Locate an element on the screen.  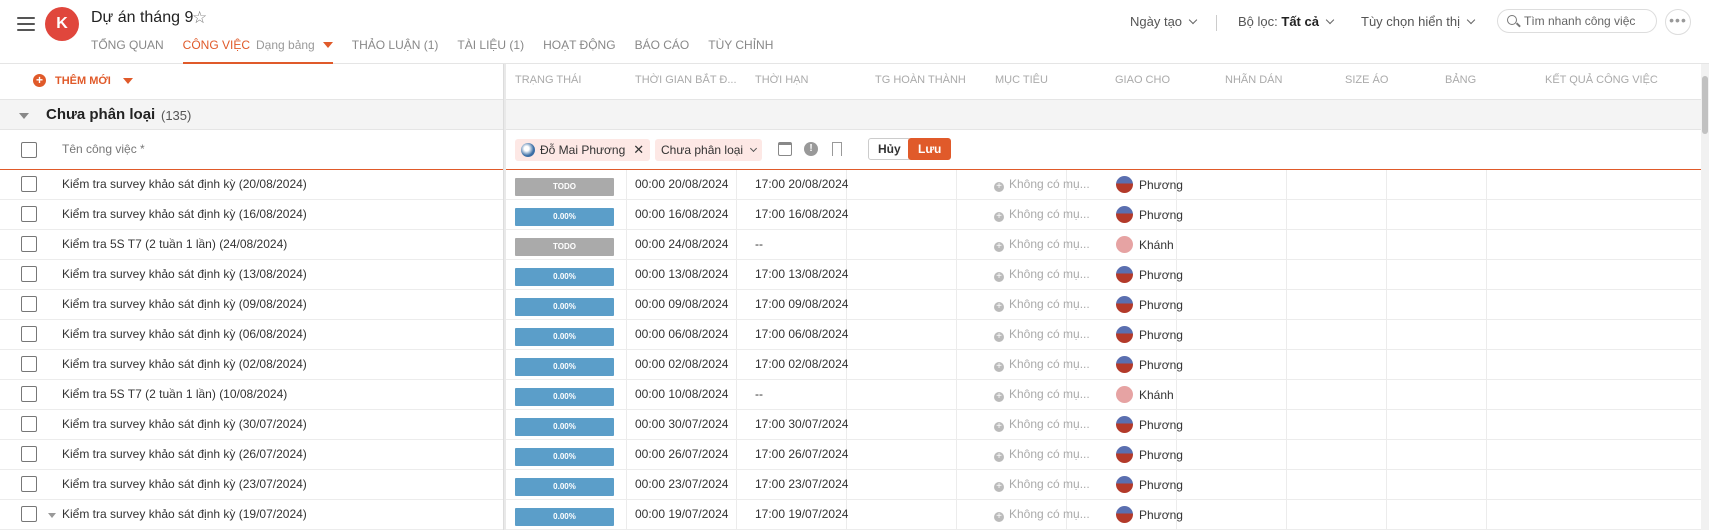
due-time: 17:00 19/07/2024 is located at coordinates (801, 514).